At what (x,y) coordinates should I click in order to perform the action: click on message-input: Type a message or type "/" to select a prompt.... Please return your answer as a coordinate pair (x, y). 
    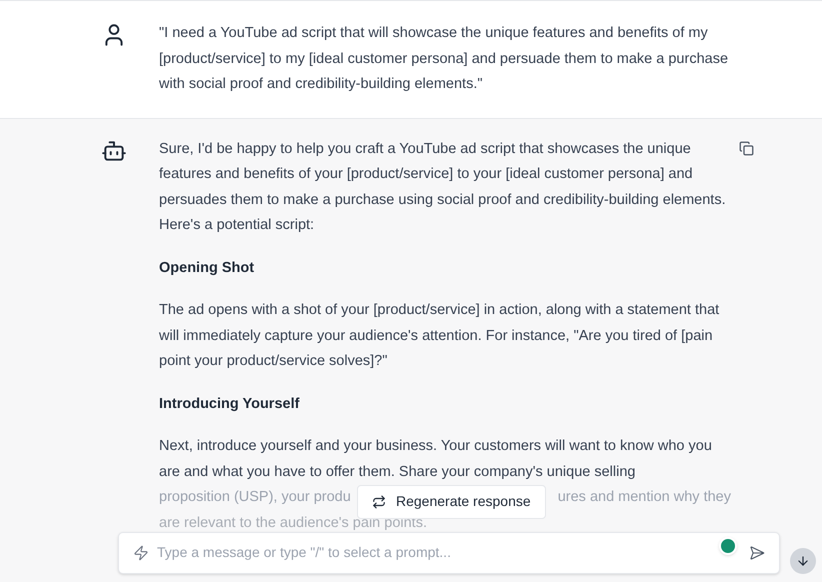
    Looking at the image, I should click on (449, 553).